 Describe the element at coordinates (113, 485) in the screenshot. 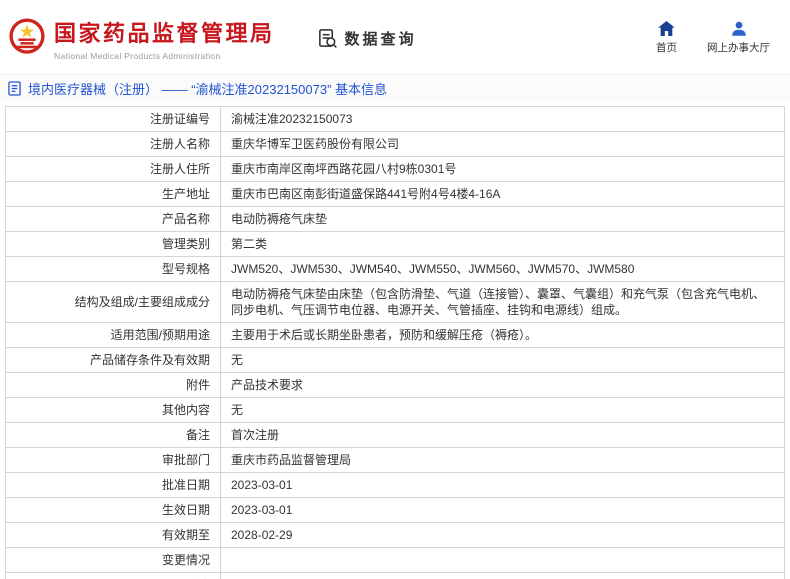

I see `field-label: 批准日期` at that location.